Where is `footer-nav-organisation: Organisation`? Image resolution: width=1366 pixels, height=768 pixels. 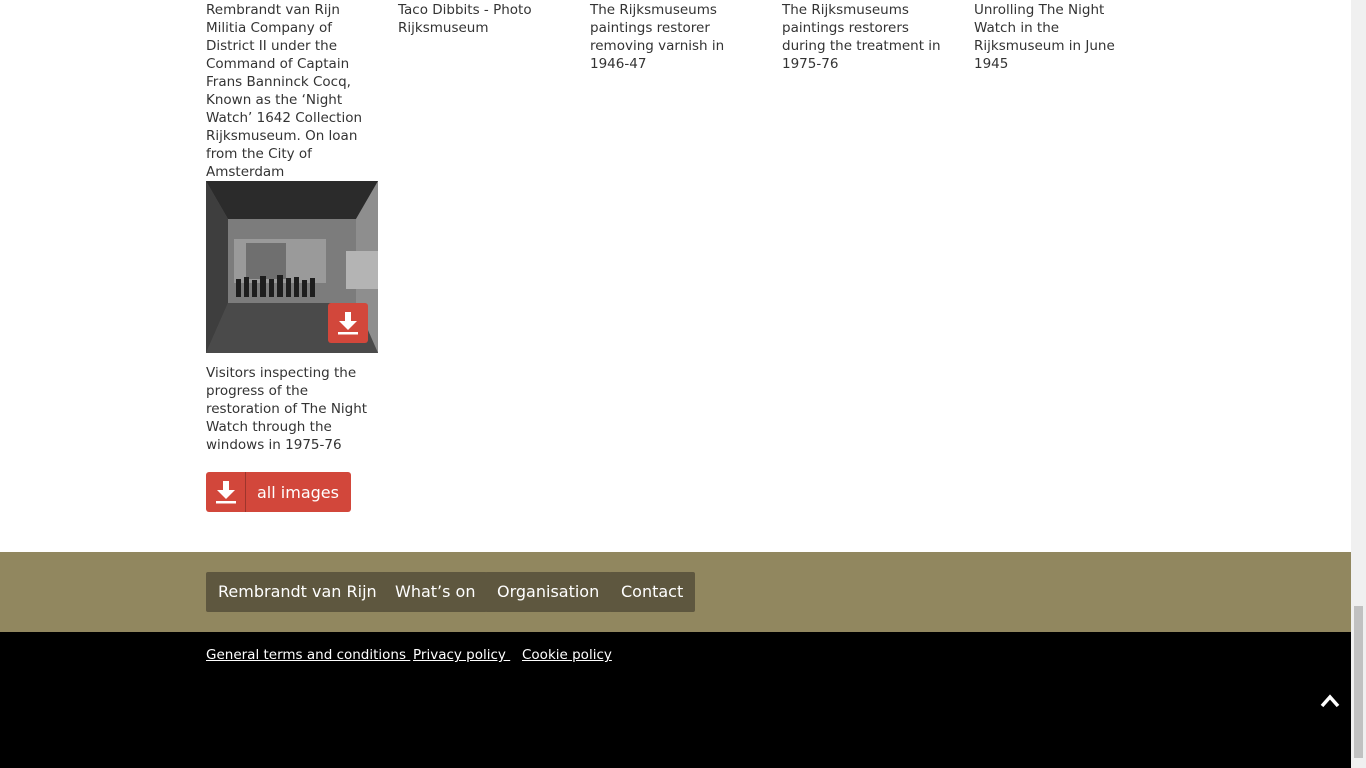
footer-nav-organisation: Organisation is located at coordinates (548, 592).